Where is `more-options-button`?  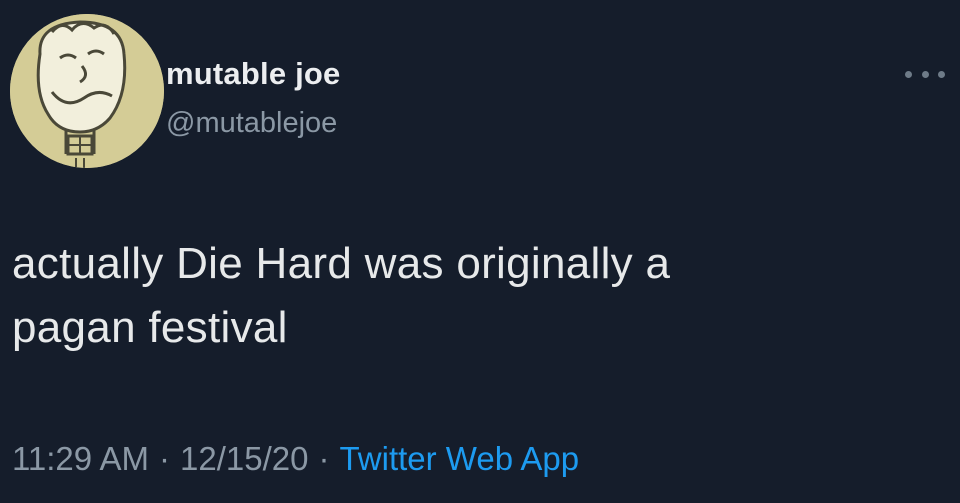
more-options-button is located at coordinates (925, 74).